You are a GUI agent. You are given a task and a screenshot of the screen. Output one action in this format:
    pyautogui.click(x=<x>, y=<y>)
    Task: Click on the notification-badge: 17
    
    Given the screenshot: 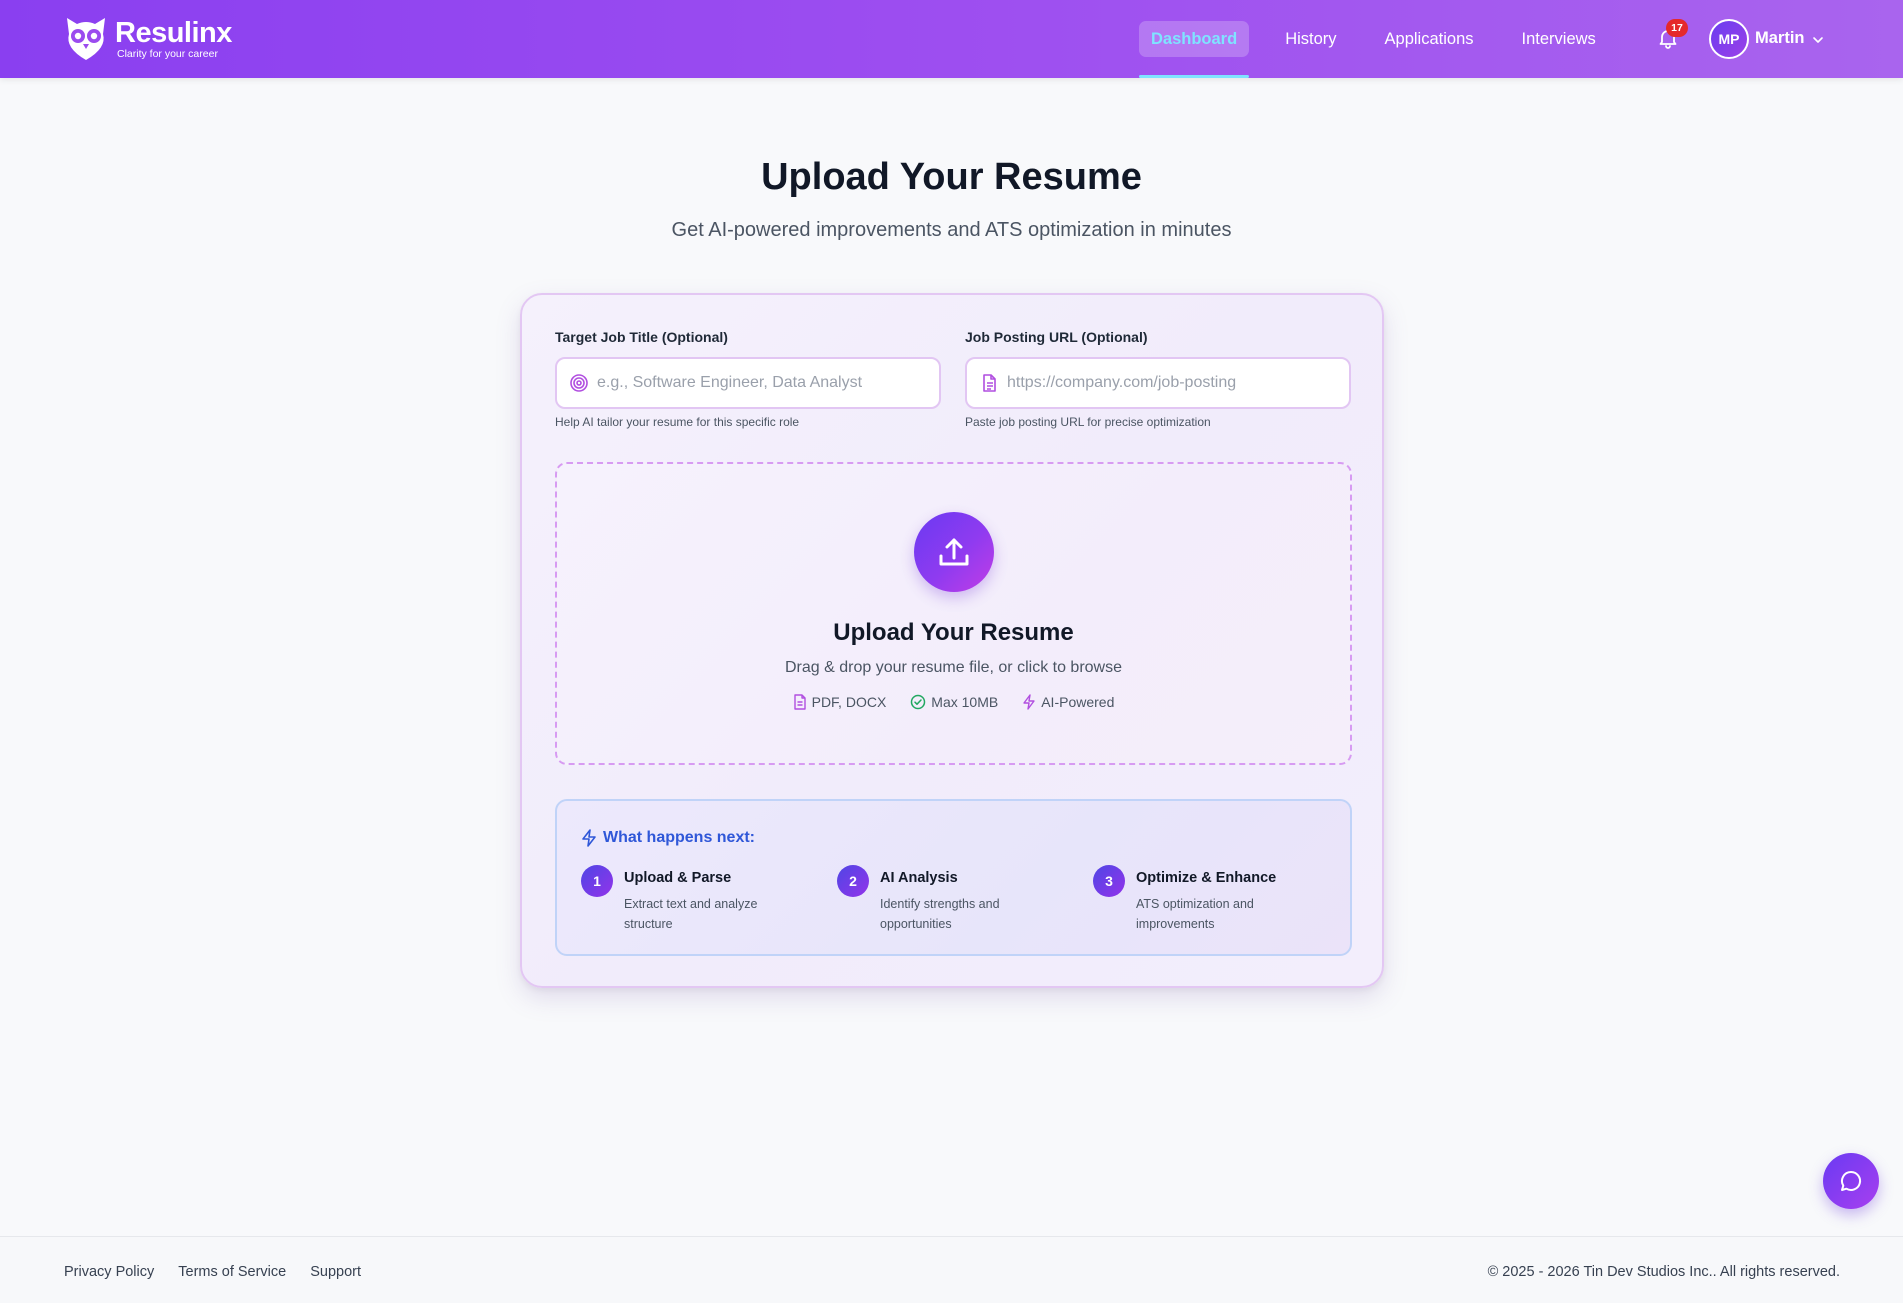 What is the action you would take?
    pyautogui.click(x=1677, y=28)
    